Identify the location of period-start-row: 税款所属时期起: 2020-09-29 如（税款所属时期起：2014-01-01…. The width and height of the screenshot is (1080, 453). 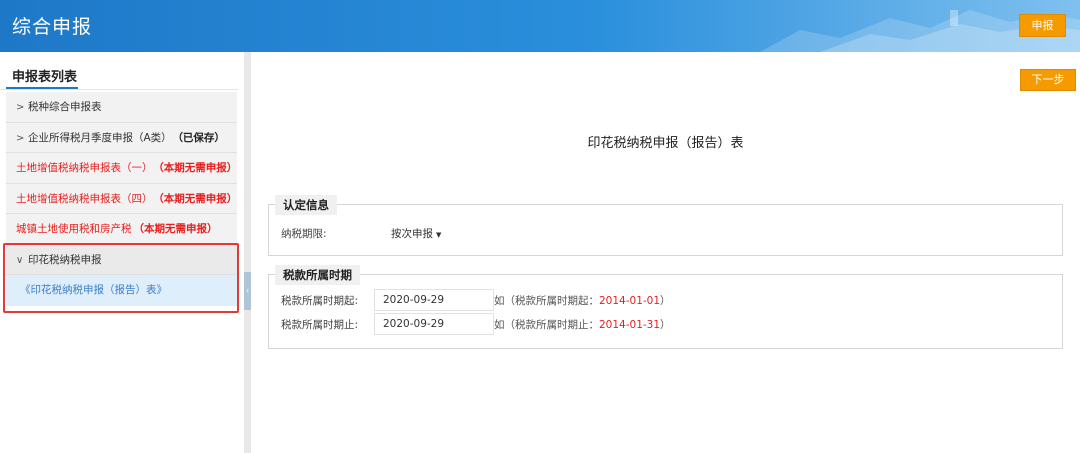
(476, 300).